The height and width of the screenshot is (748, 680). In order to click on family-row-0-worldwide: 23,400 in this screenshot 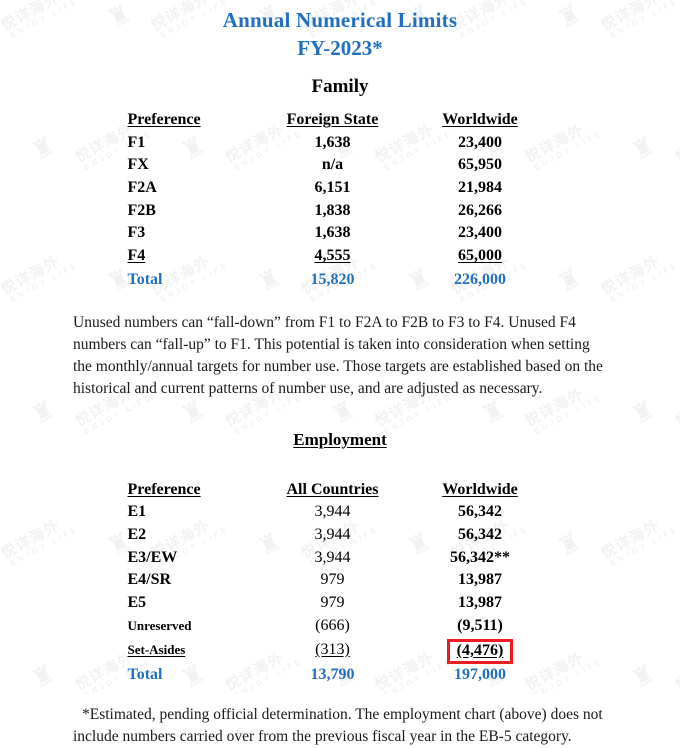, I will do `click(480, 142)`.